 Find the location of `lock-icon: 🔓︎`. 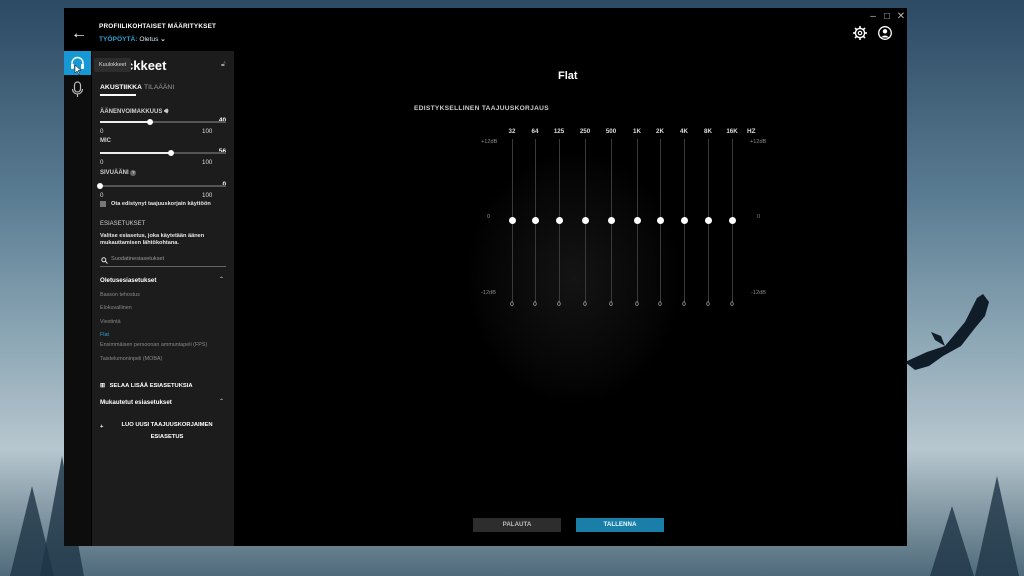

lock-icon: 🔓︎ is located at coordinates (223, 65).